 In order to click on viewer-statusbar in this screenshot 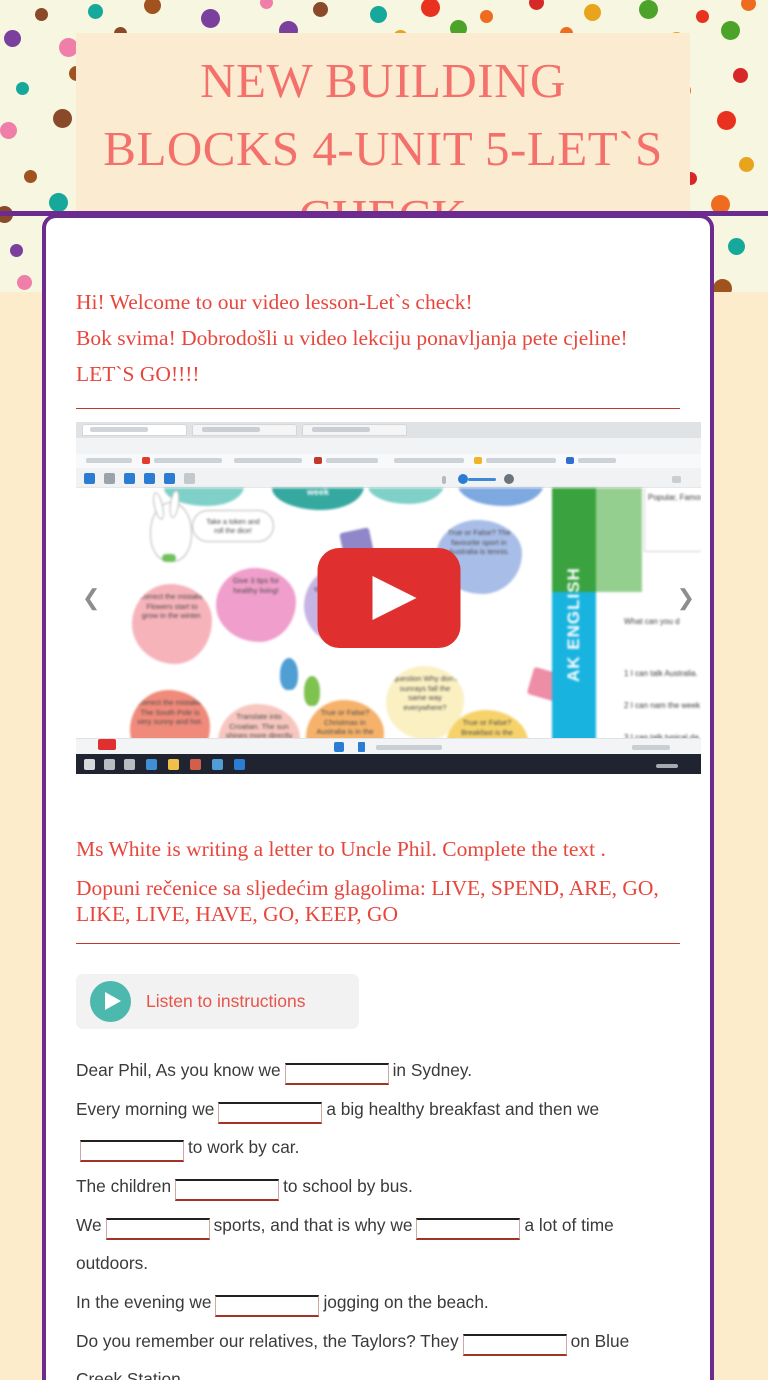, I will do `click(388, 746)`.